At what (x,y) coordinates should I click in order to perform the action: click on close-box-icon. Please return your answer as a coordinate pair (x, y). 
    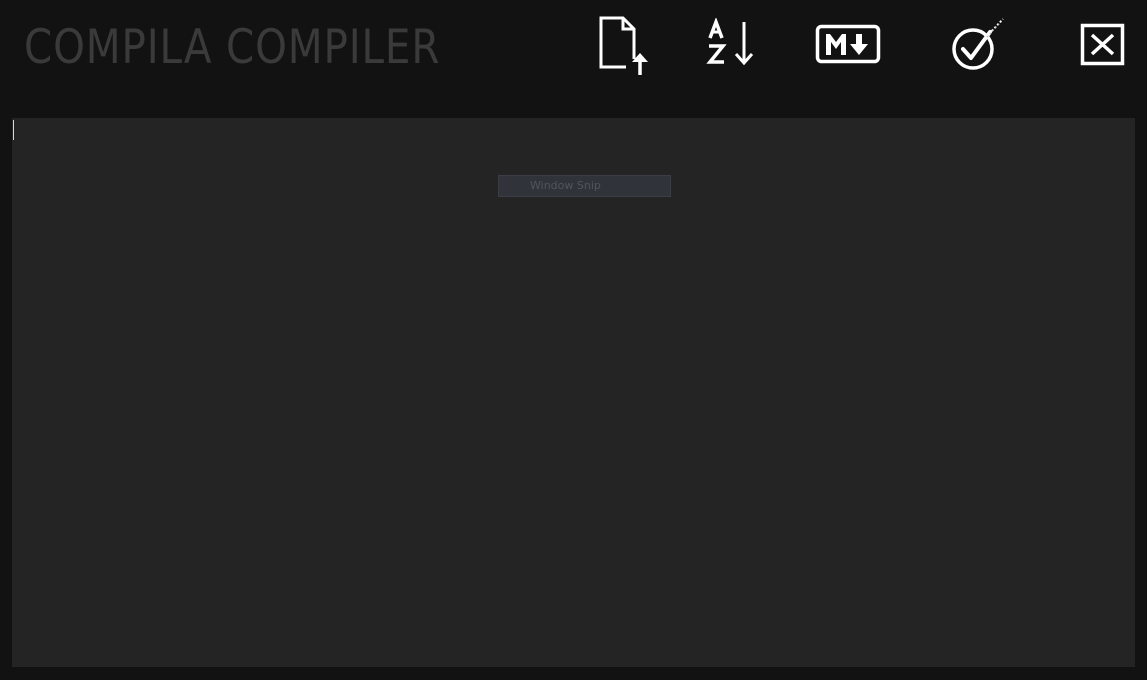
    Looking at the image, I should click on (1103, 45).